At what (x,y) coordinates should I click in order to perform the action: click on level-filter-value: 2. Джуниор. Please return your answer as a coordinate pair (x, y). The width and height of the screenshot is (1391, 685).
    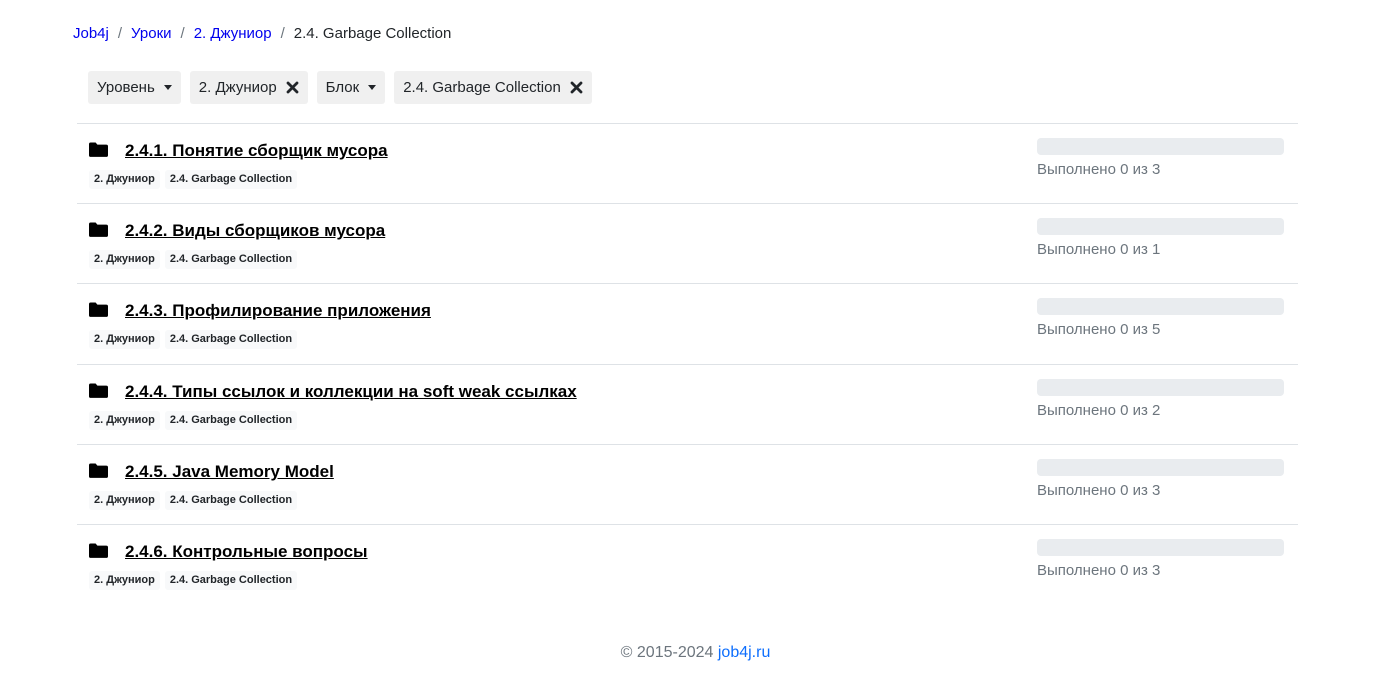
    Looking at the image, I should click on (237, 87).